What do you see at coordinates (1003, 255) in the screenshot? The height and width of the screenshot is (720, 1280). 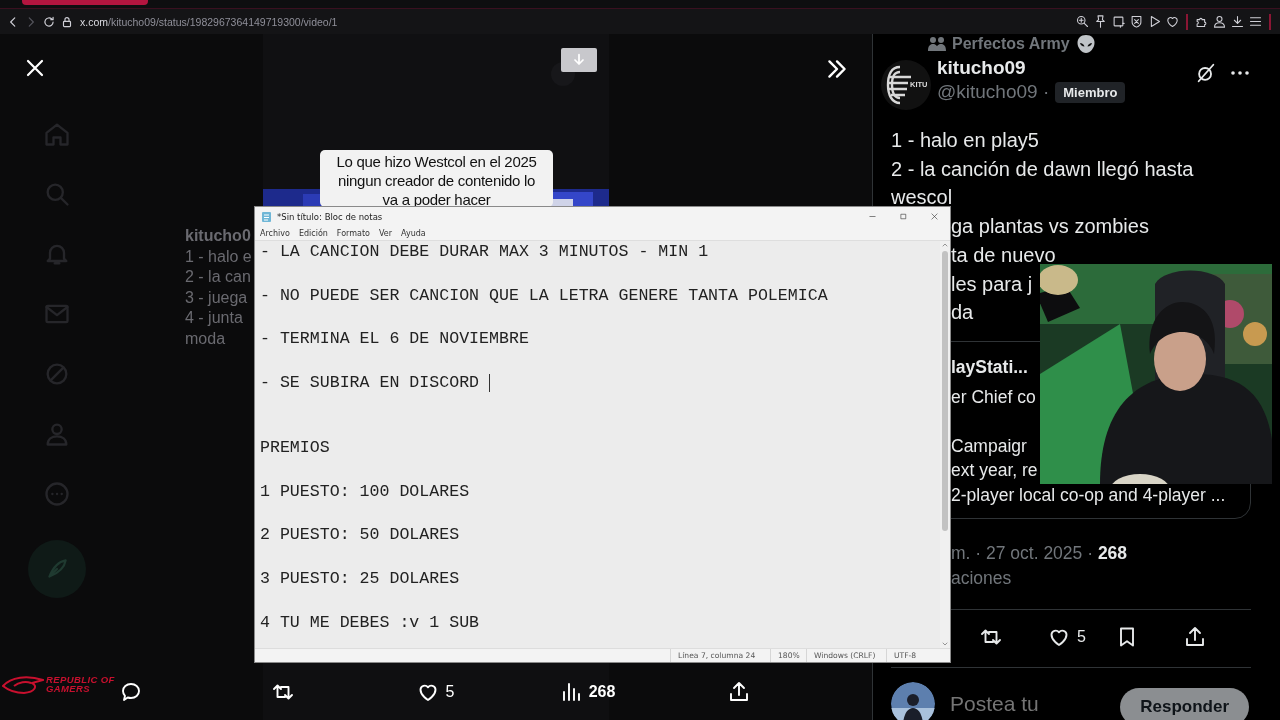 I see `post-text-line: ta de nuevo` at bounding box center [1003, 255].